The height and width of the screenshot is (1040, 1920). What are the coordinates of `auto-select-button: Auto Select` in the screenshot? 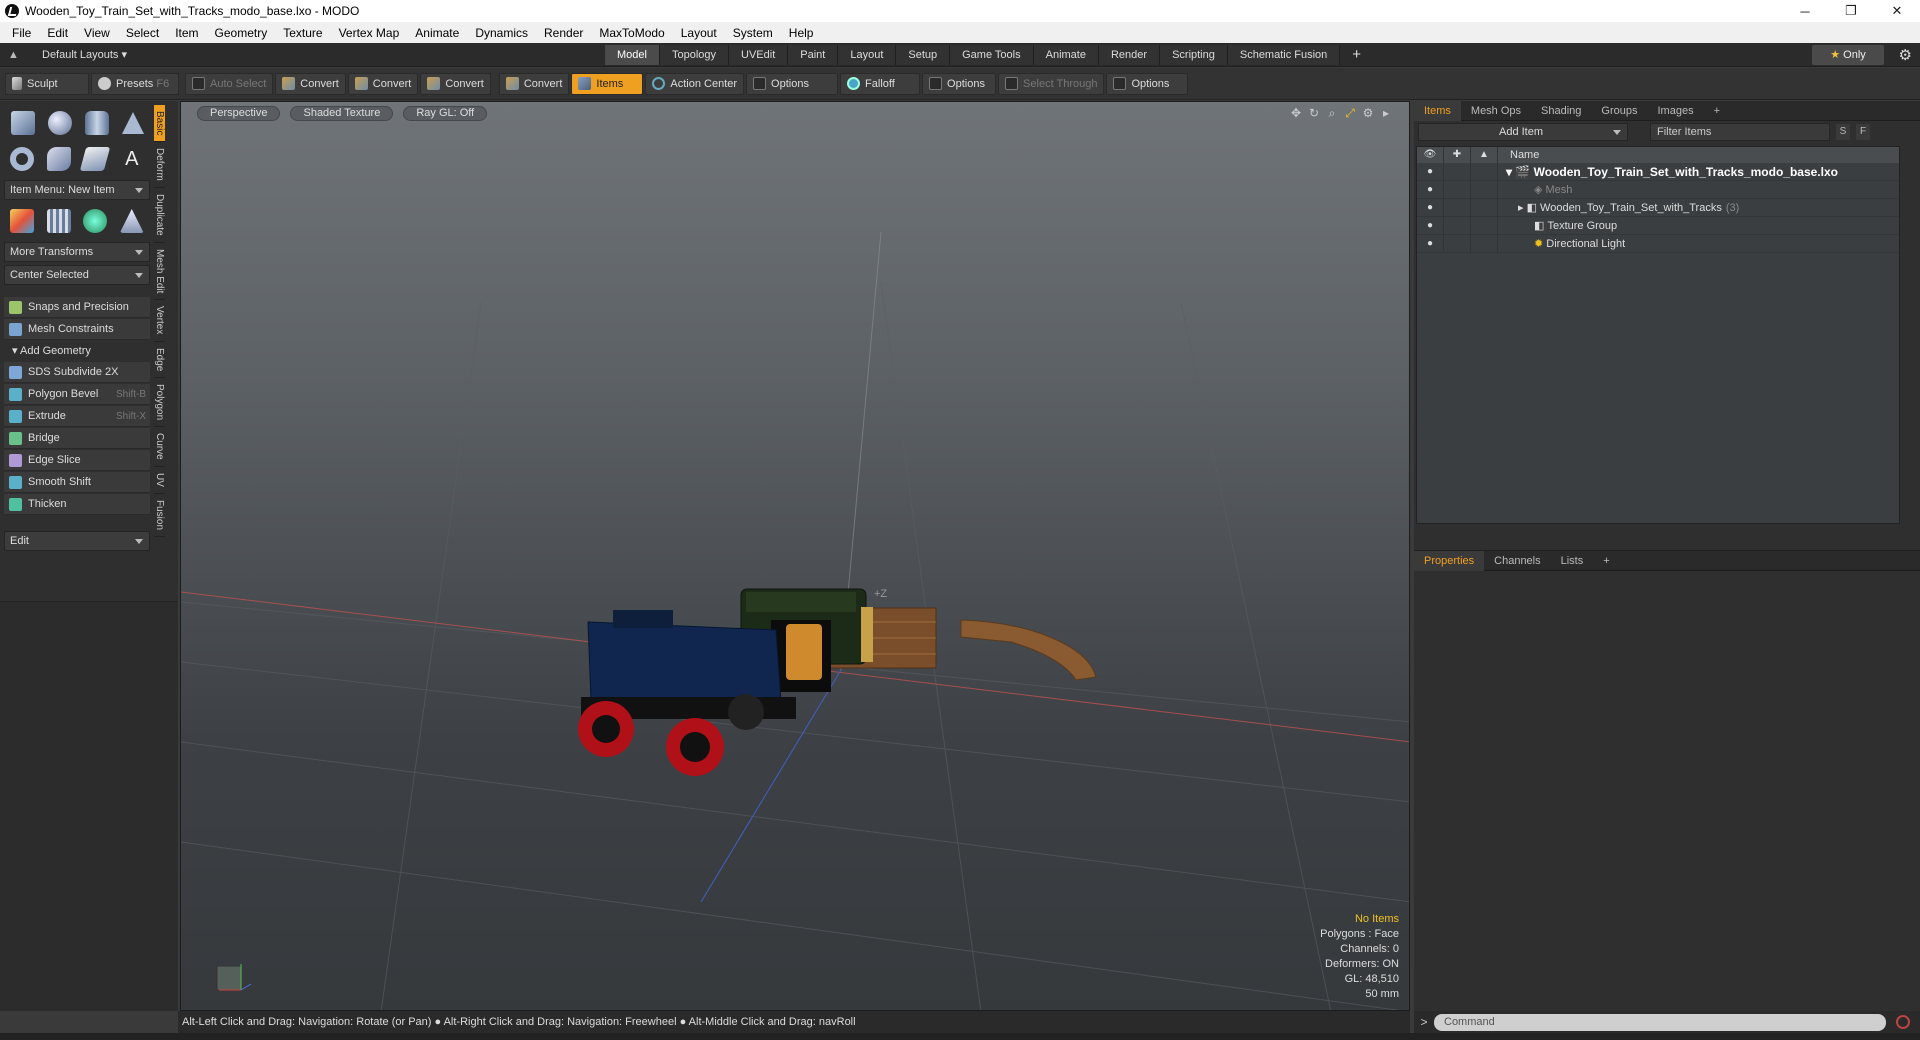 It's located at (229, 83).